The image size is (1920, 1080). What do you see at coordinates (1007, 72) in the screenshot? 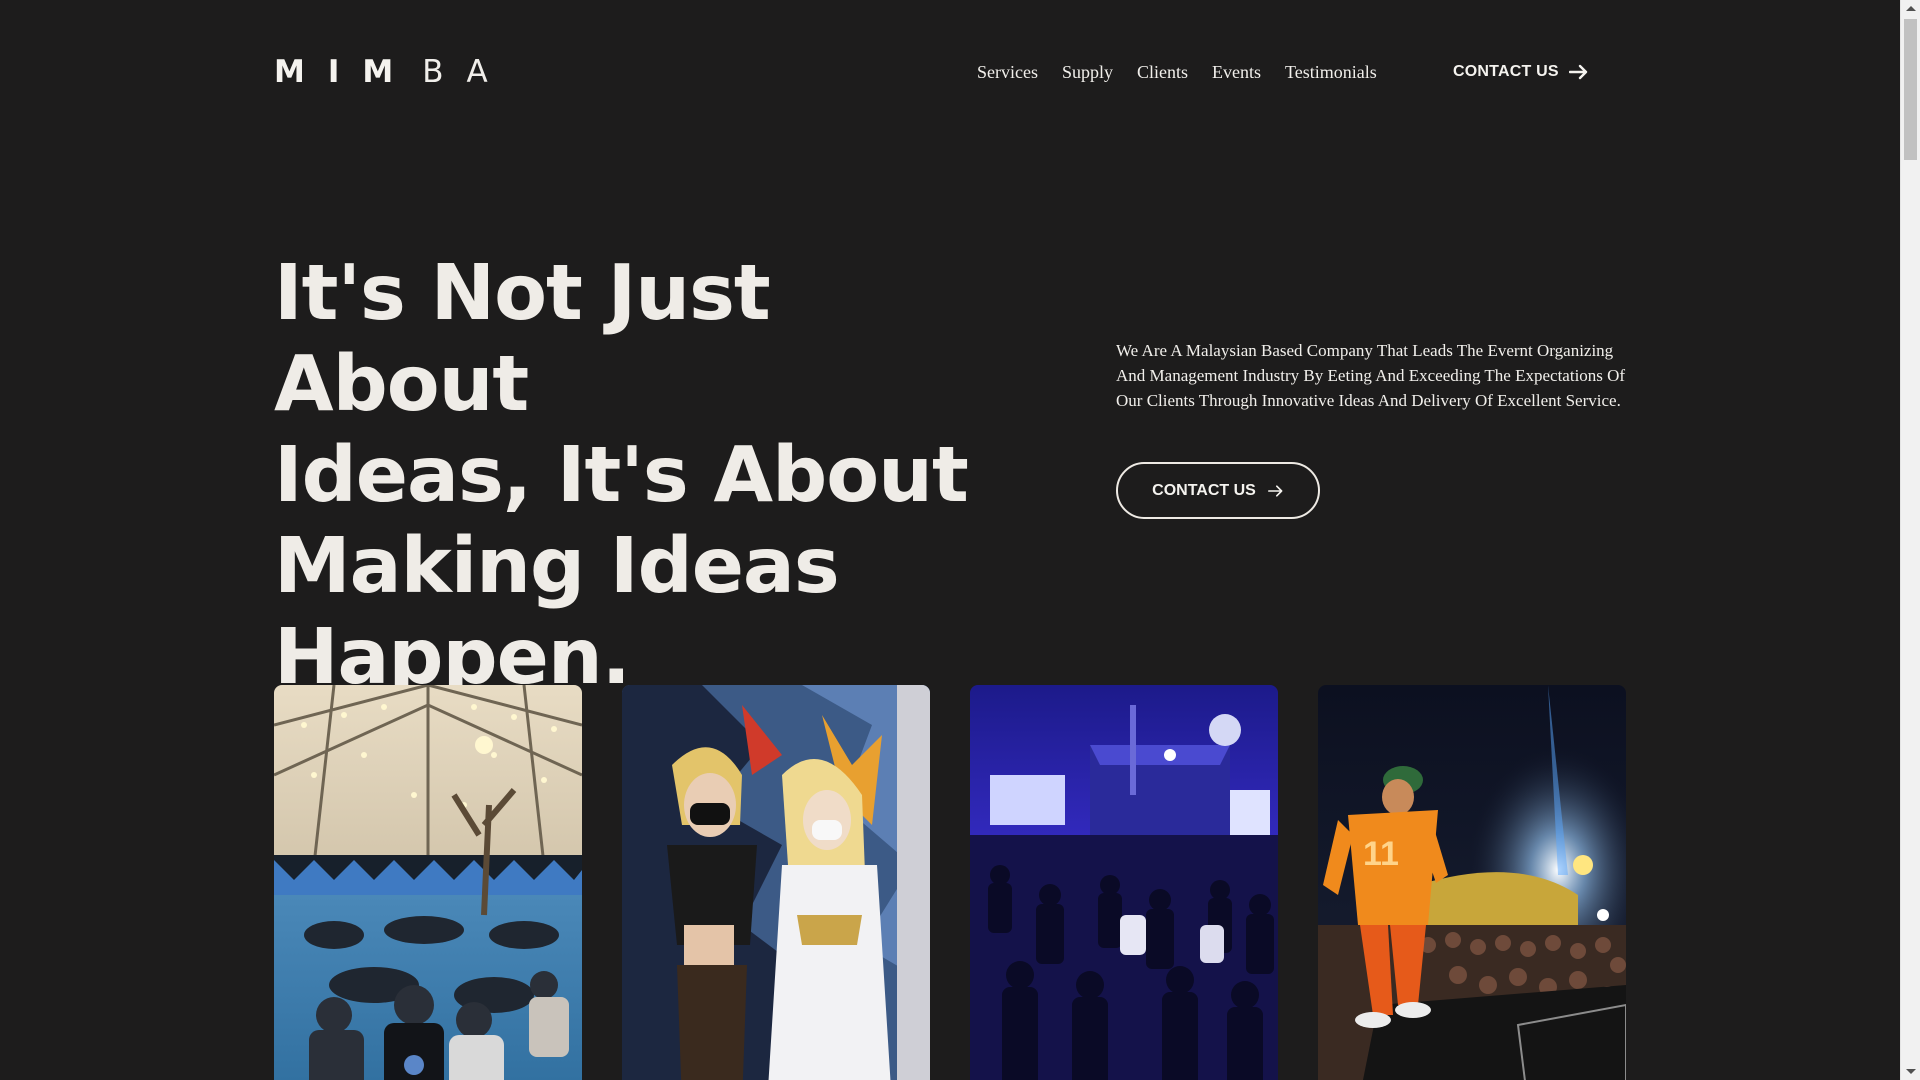
I see `nav-services: Services` at bounding box center [1007, 72].